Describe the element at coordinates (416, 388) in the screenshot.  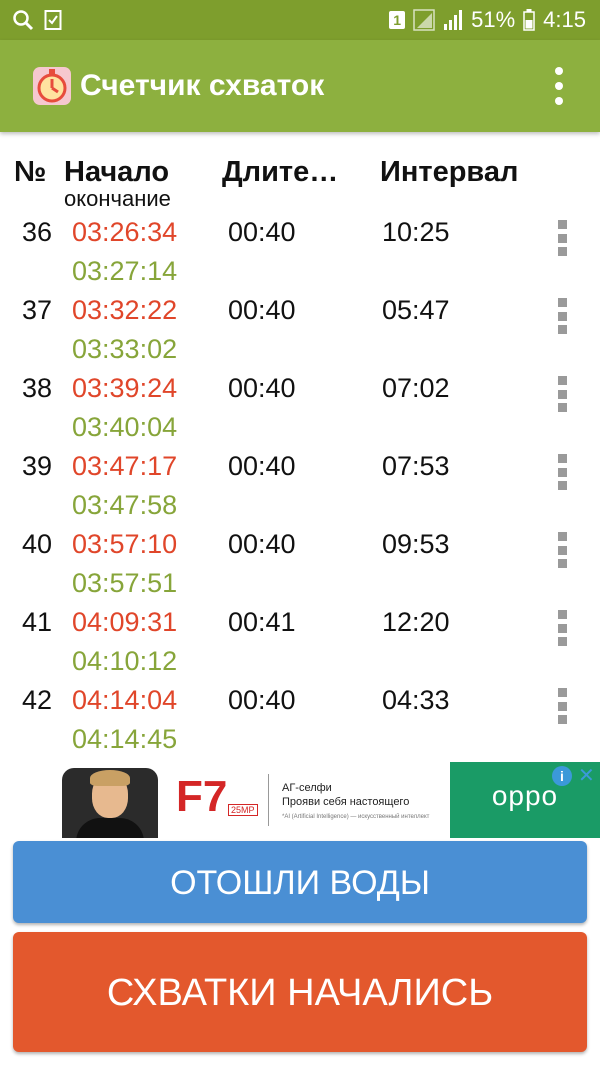
I see `interval: 07:02` at that location.